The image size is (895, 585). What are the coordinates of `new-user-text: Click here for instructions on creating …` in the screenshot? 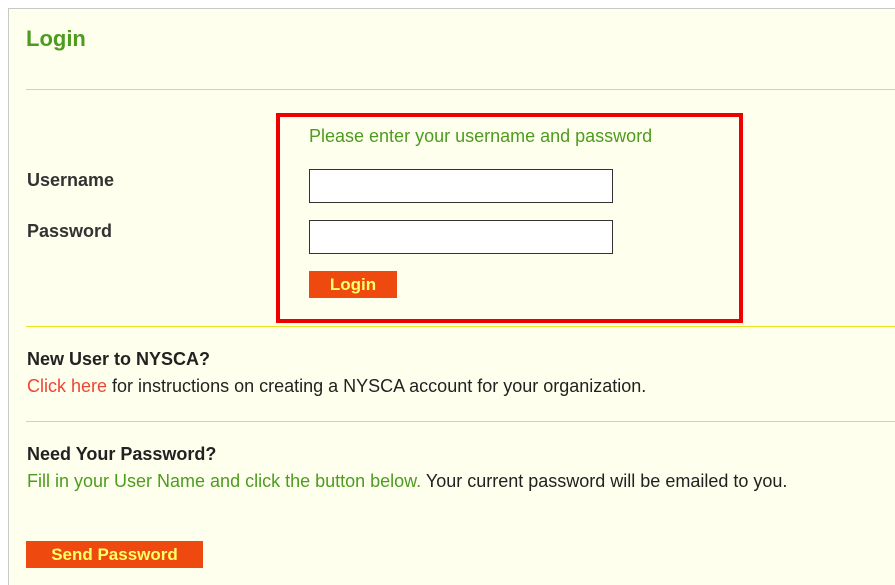 It's located at (336, 386).